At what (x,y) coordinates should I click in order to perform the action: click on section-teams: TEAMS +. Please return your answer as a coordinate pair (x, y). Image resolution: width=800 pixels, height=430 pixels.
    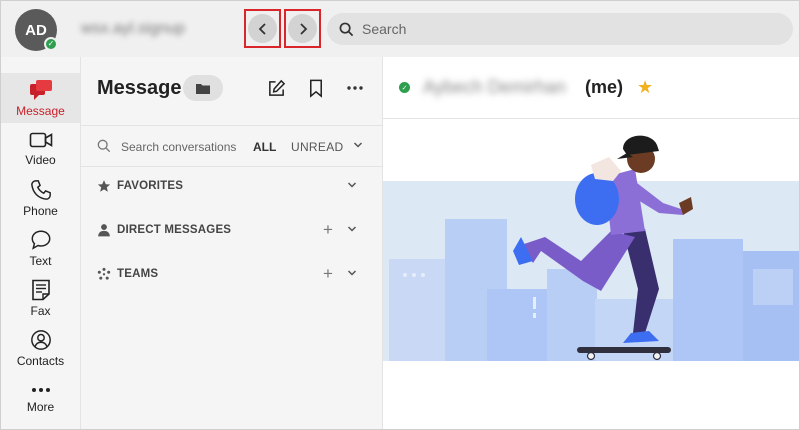
    Looking at the image, I should click on (231, 275).